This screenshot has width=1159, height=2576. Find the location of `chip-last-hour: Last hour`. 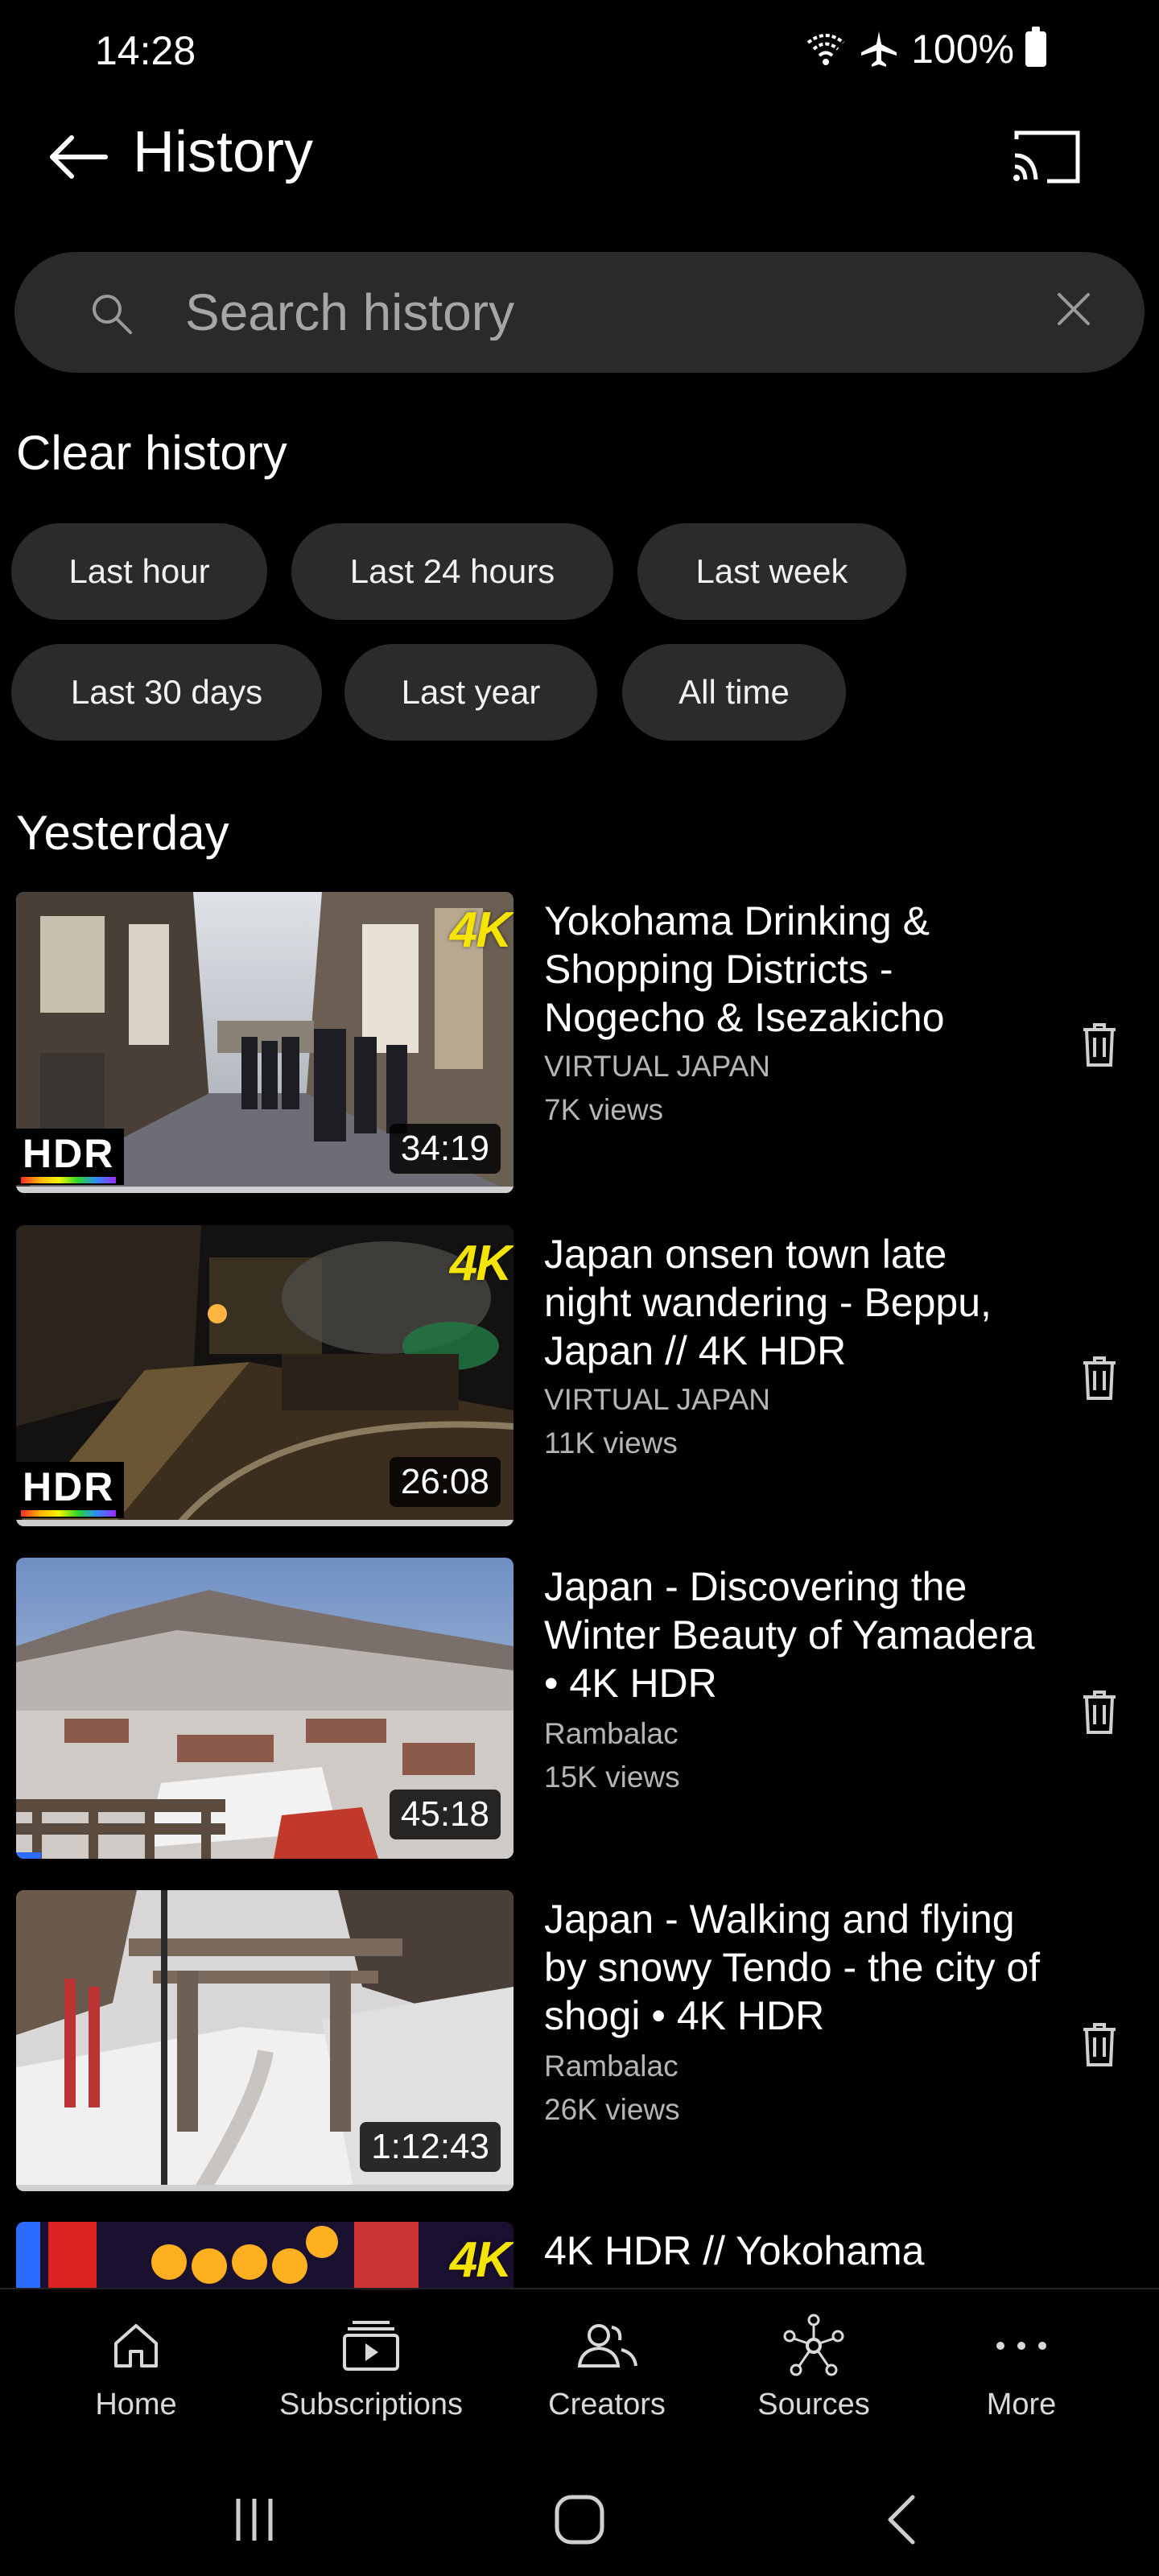

chip-last-hour: Last hour is located at coordinates (139, 571).